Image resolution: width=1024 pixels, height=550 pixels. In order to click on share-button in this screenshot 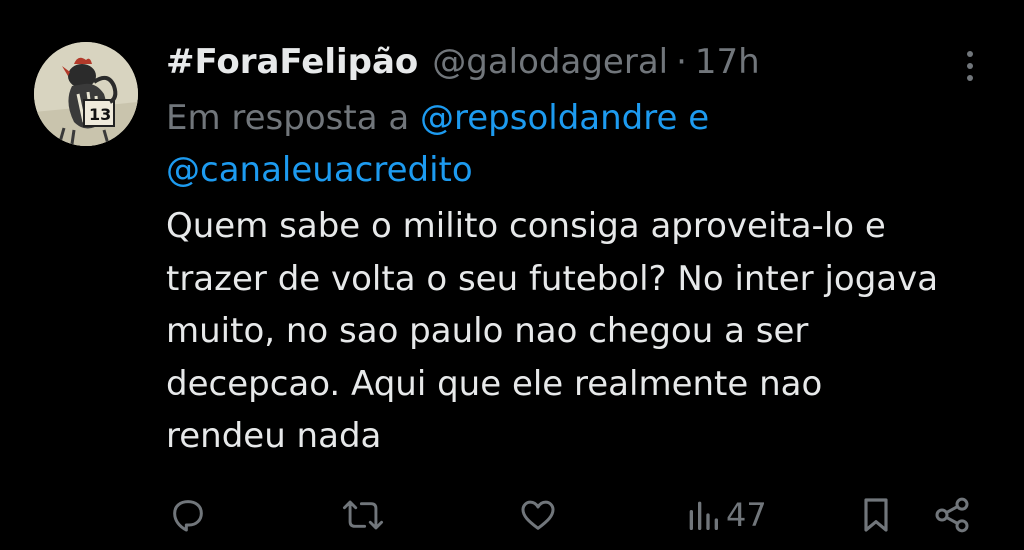, I will do `click(952, 515)`.